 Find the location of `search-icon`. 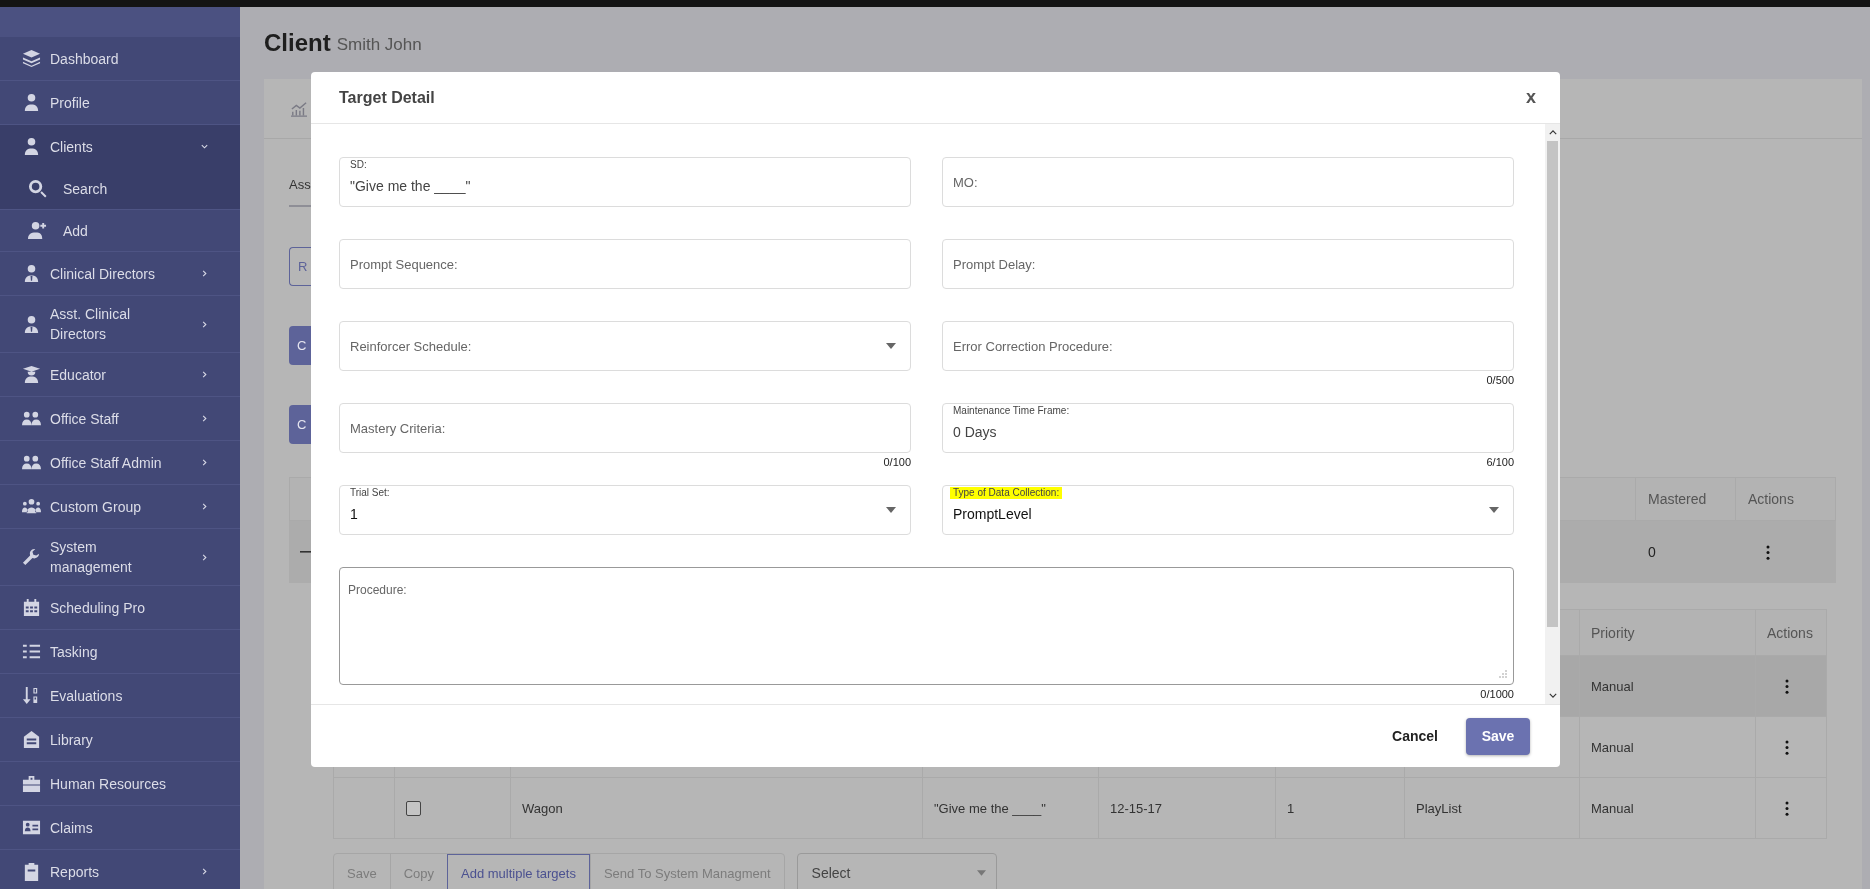

search-icon is located at coordinates (37, 188).